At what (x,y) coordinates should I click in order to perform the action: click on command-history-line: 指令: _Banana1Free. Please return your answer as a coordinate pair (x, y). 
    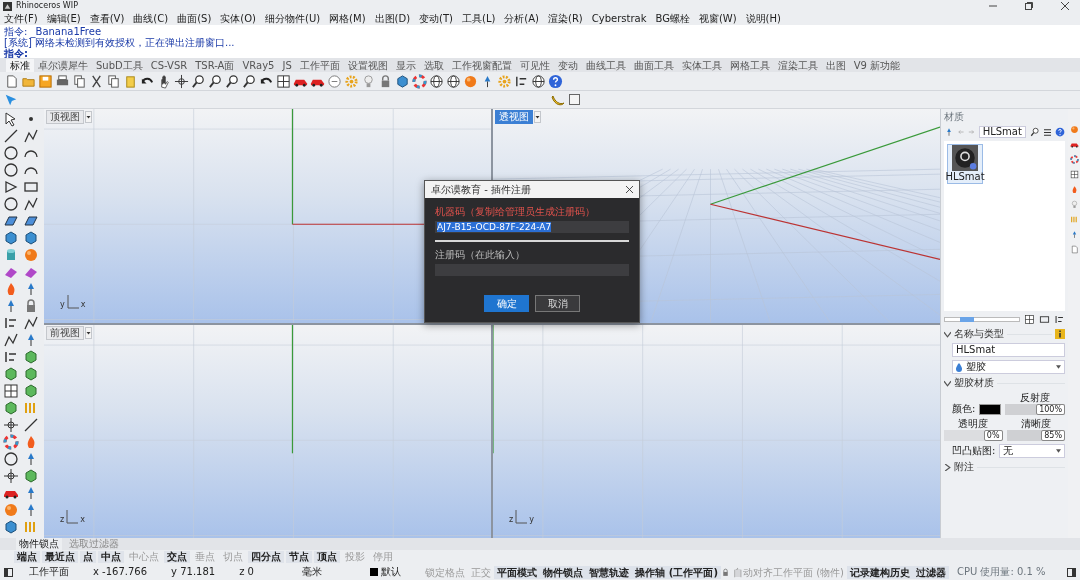
    Looking at the image, I should click on (53, 31).